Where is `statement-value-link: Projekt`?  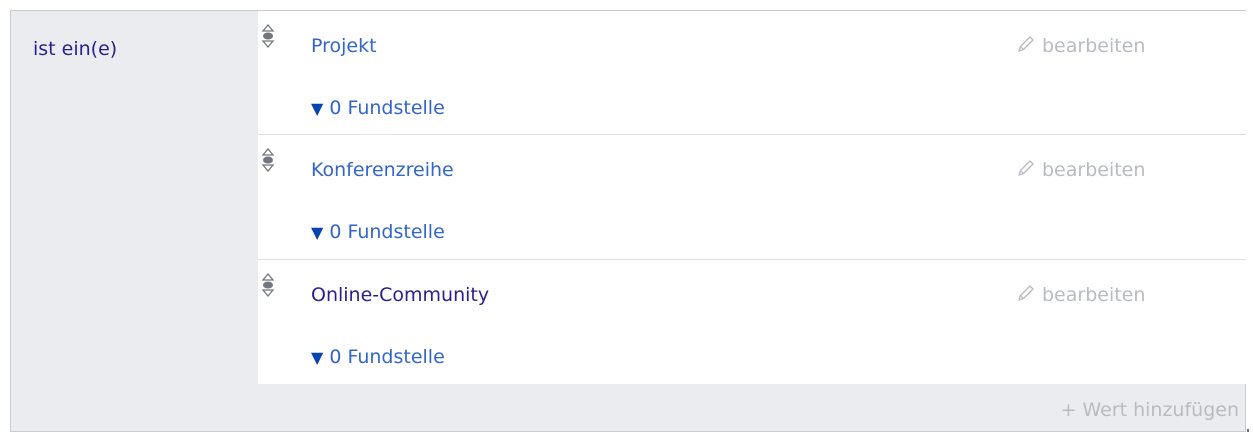
statement-value-link: Projekt is located at coordinates (344, 46).